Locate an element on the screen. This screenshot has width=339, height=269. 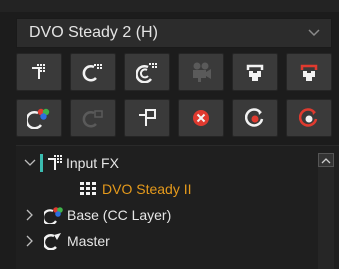
record-red-icon is located at coordinates (309, 118).